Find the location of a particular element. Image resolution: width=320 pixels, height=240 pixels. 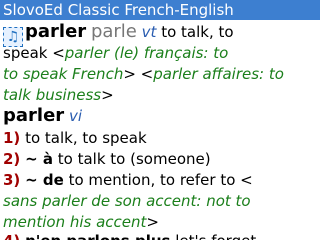

sense-number: 3) is located at coordinates (12, 180).